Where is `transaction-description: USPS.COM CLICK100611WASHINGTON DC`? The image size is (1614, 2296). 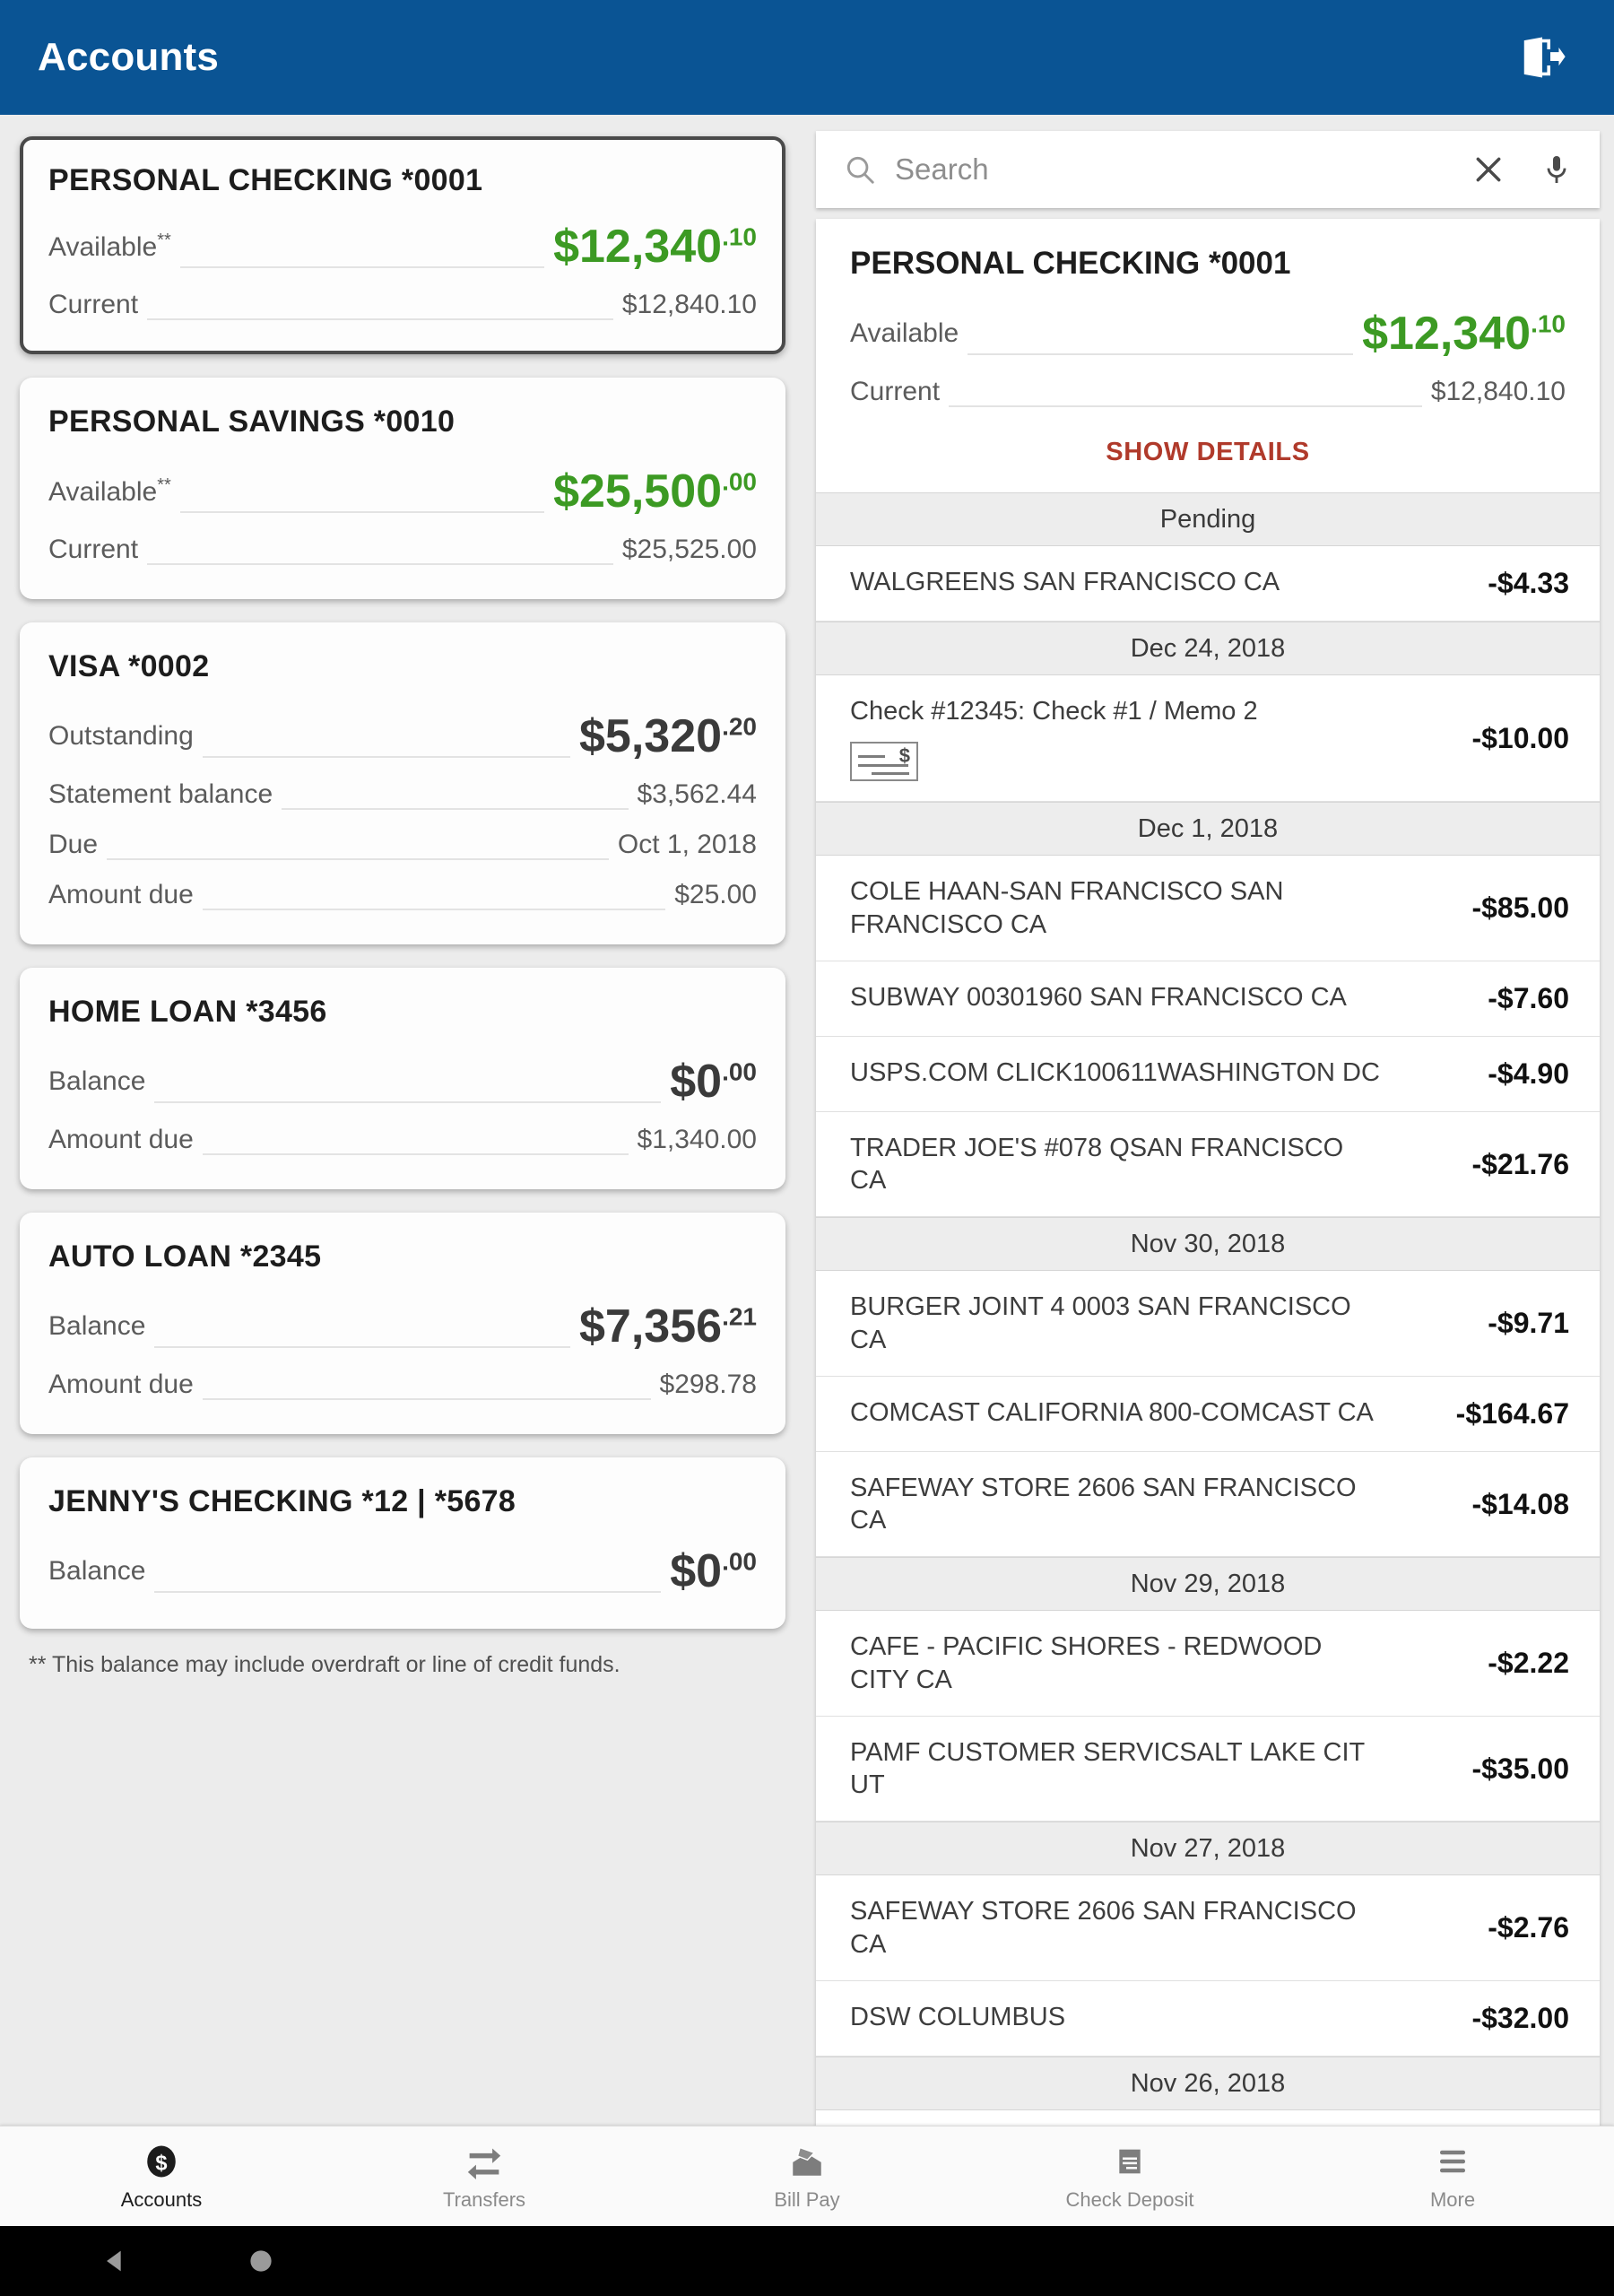 transaction-description: USPS.COM CLICK100611WASHINGTON DC is located at coordinates (1129, 1073).